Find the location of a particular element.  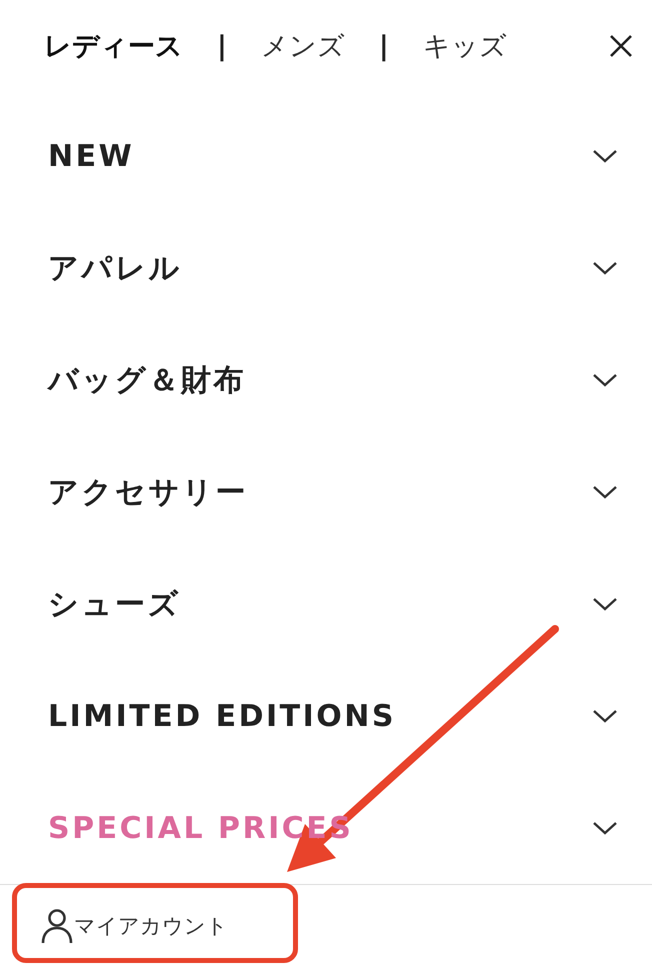

menu-item: NEW is located at coordinates (320, 156).